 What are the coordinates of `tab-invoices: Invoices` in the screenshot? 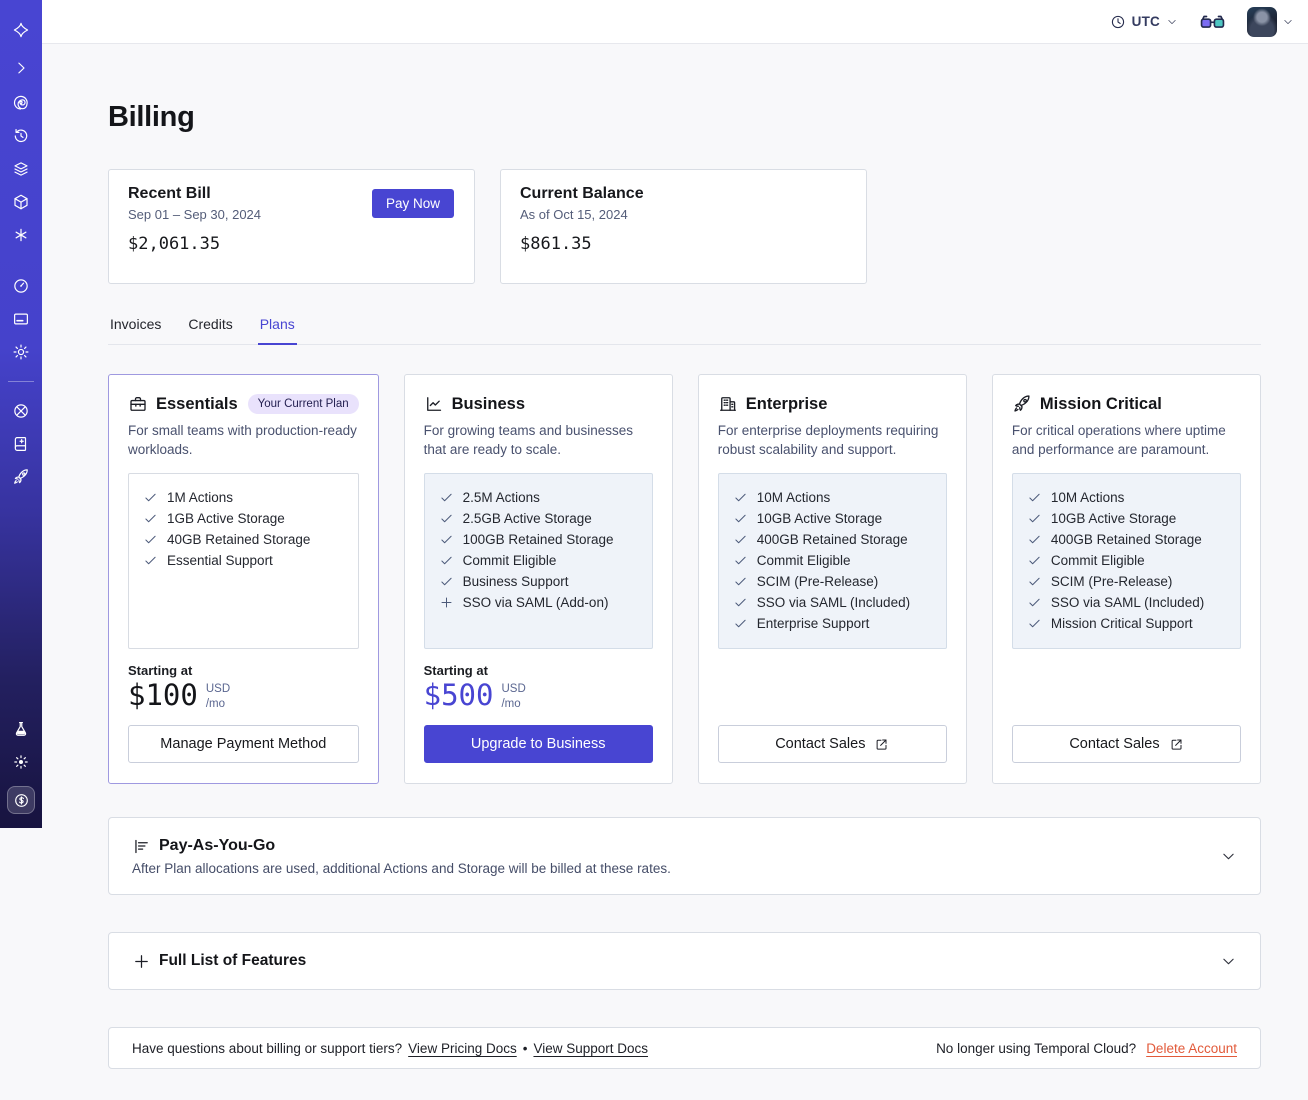 It's located at (135, 327).